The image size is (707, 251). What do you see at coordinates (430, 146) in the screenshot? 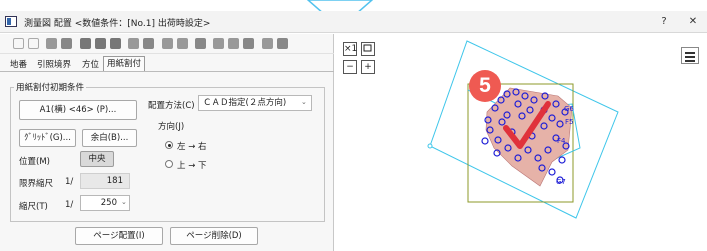
I see `frame-corner` at bounding box center [430, 146].